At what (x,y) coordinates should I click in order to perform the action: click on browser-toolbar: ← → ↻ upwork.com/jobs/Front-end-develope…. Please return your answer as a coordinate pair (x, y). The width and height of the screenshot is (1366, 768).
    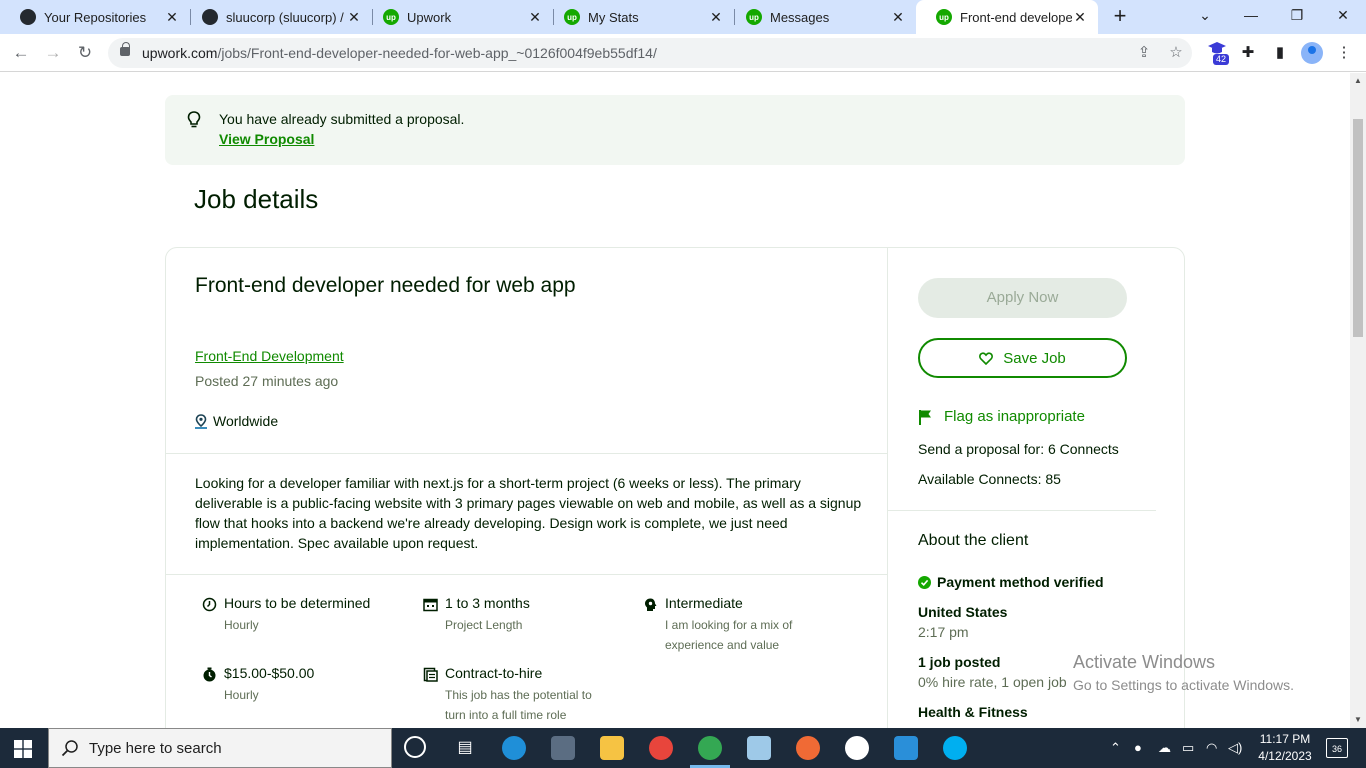
    Looking at the image, I should click on (683, 53).